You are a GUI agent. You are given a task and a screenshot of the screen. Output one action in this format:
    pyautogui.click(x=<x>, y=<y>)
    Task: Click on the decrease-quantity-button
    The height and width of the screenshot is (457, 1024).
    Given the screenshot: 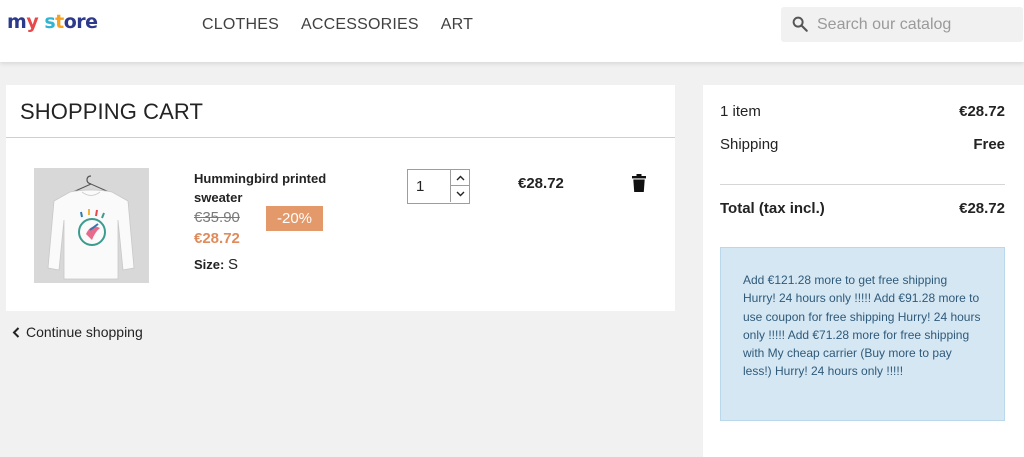 What is the action you would take?
    pyautogui.click(x=460, y=194)
    